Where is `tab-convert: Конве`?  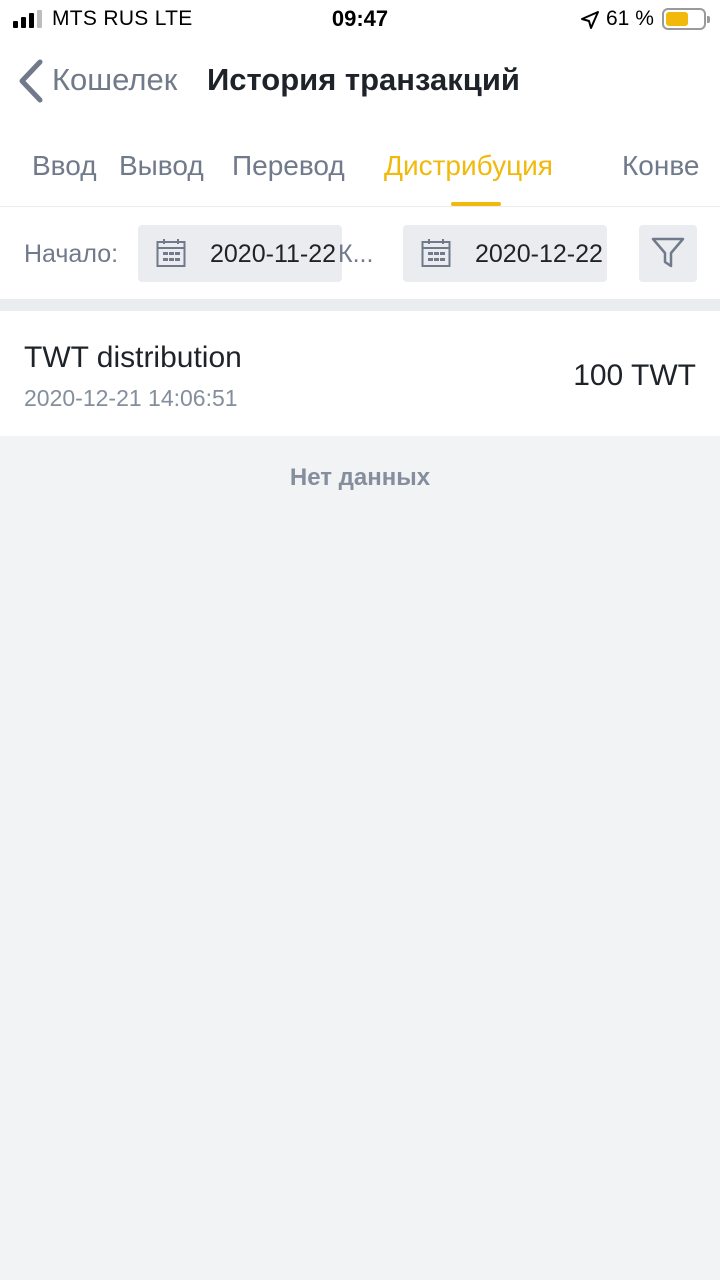
tab-convert: Конве is located at coordinates (660, 166).